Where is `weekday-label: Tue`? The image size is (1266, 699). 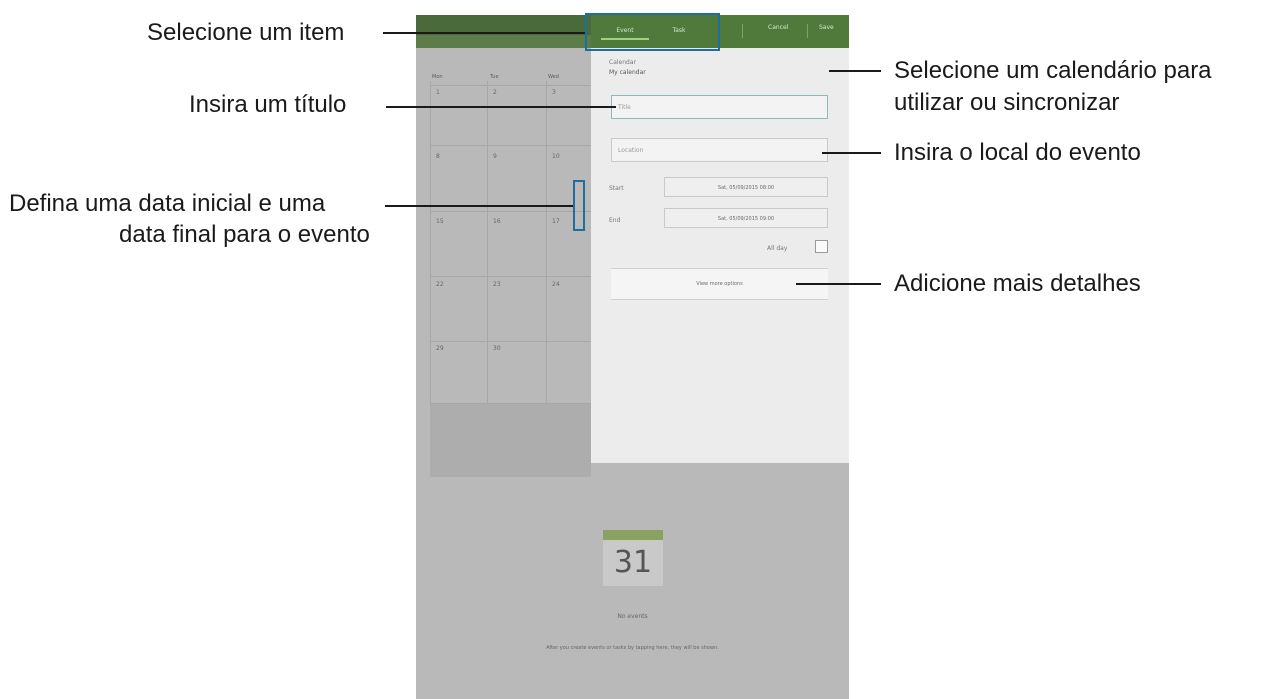
weekday-label: Tue is located at coordinates (494, 77).